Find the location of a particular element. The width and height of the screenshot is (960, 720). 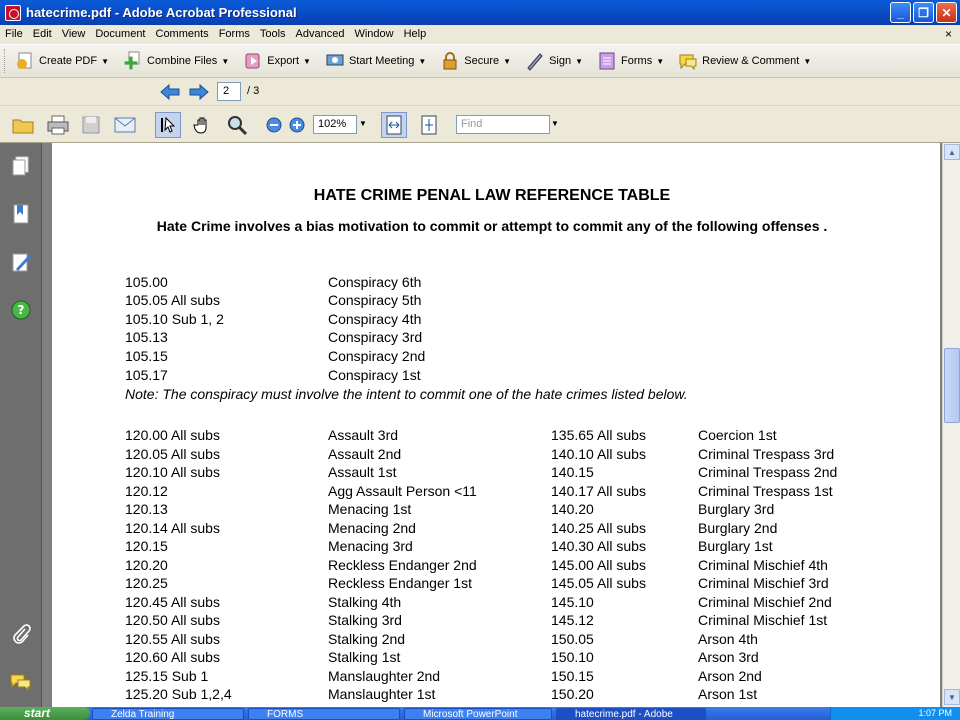

menu-comments: Comments is located at coordinates (182, 34).